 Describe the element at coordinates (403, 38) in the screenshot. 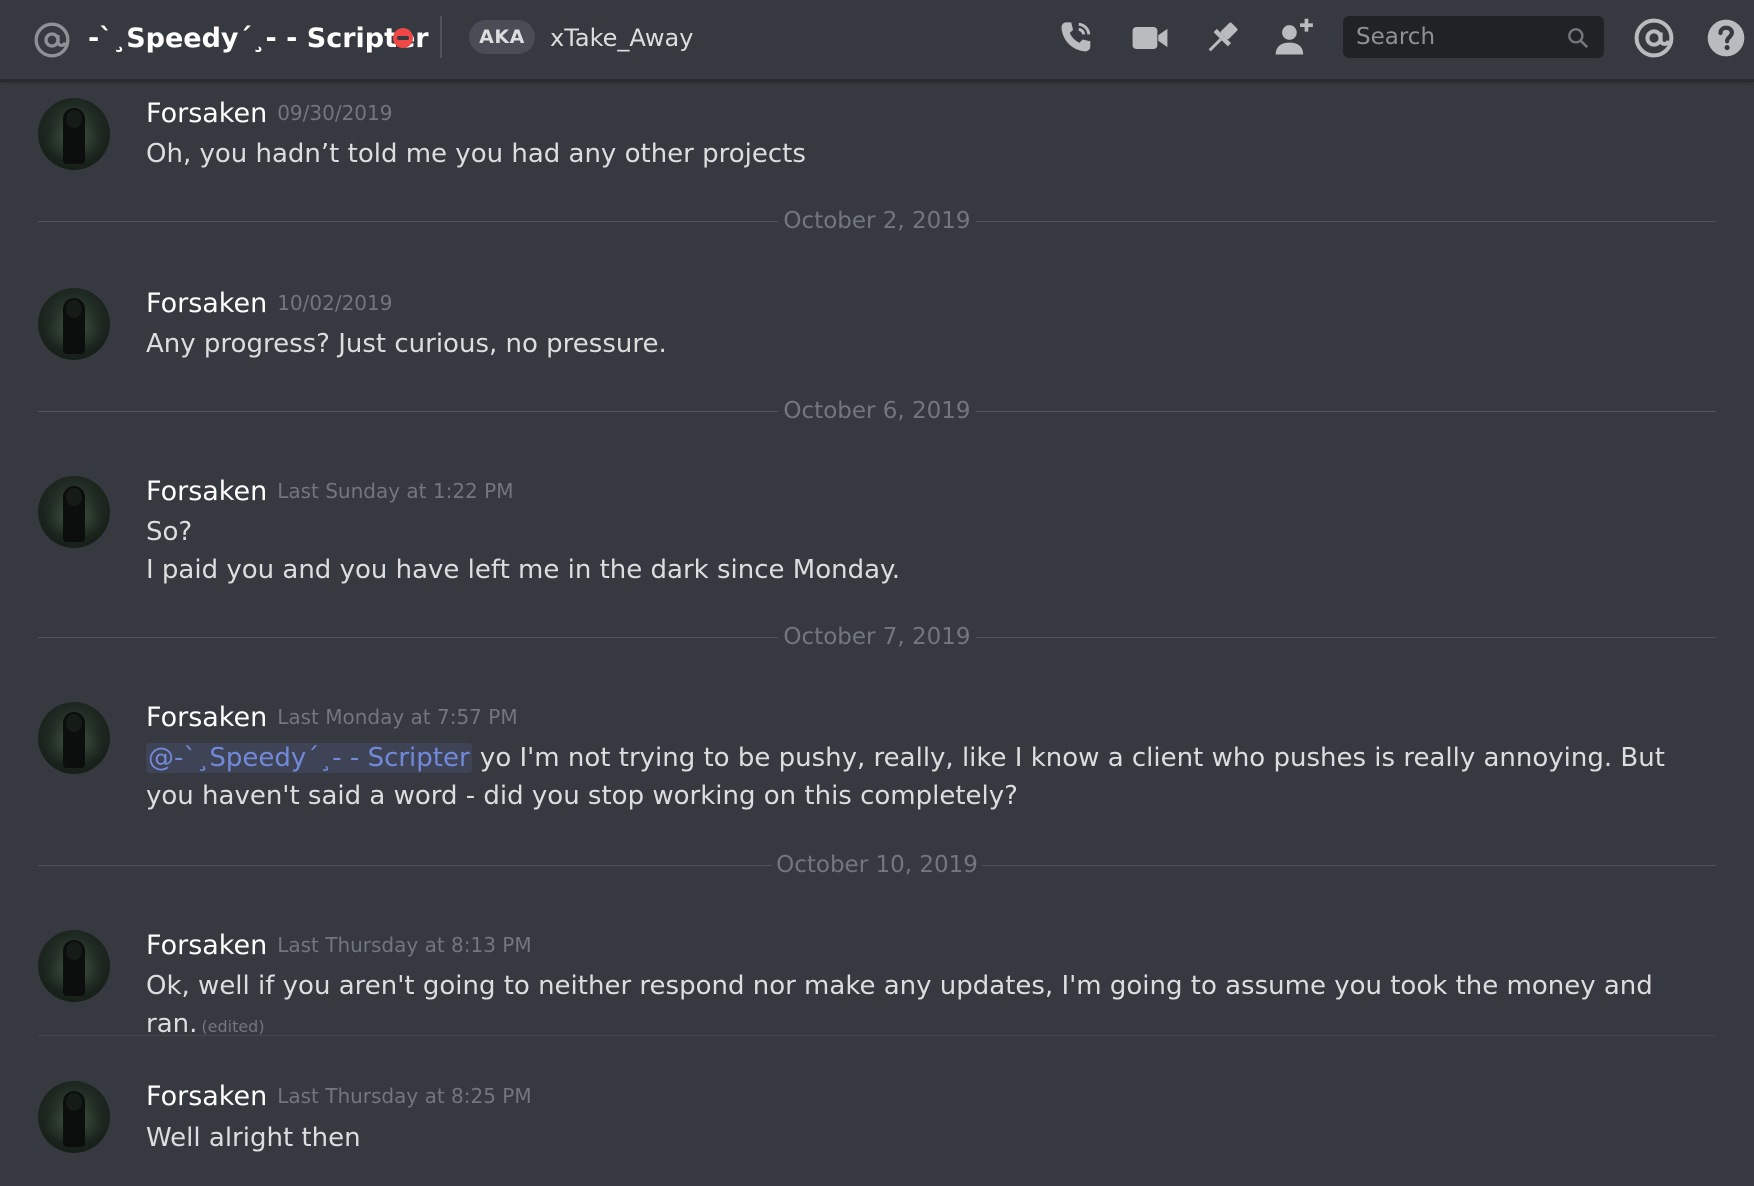

I see `dnd-status-icon` at that location.